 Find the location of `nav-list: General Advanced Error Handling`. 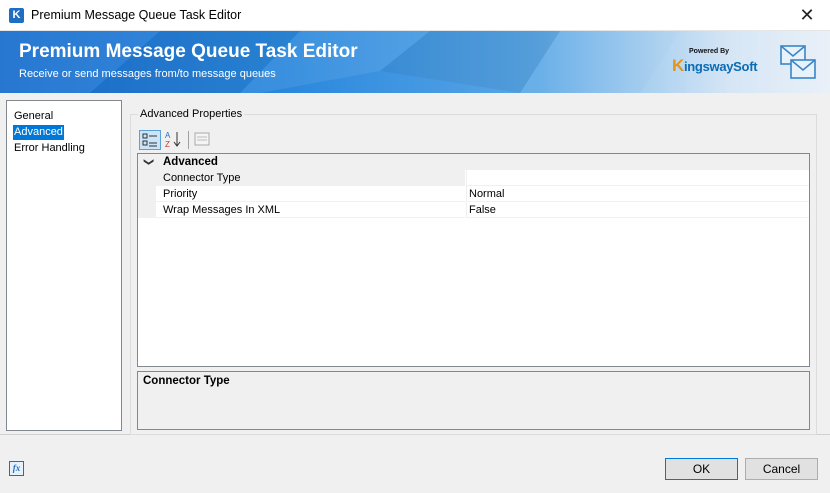

nav-list: General Advanced Error Handling is located at coordinates (64, 265).